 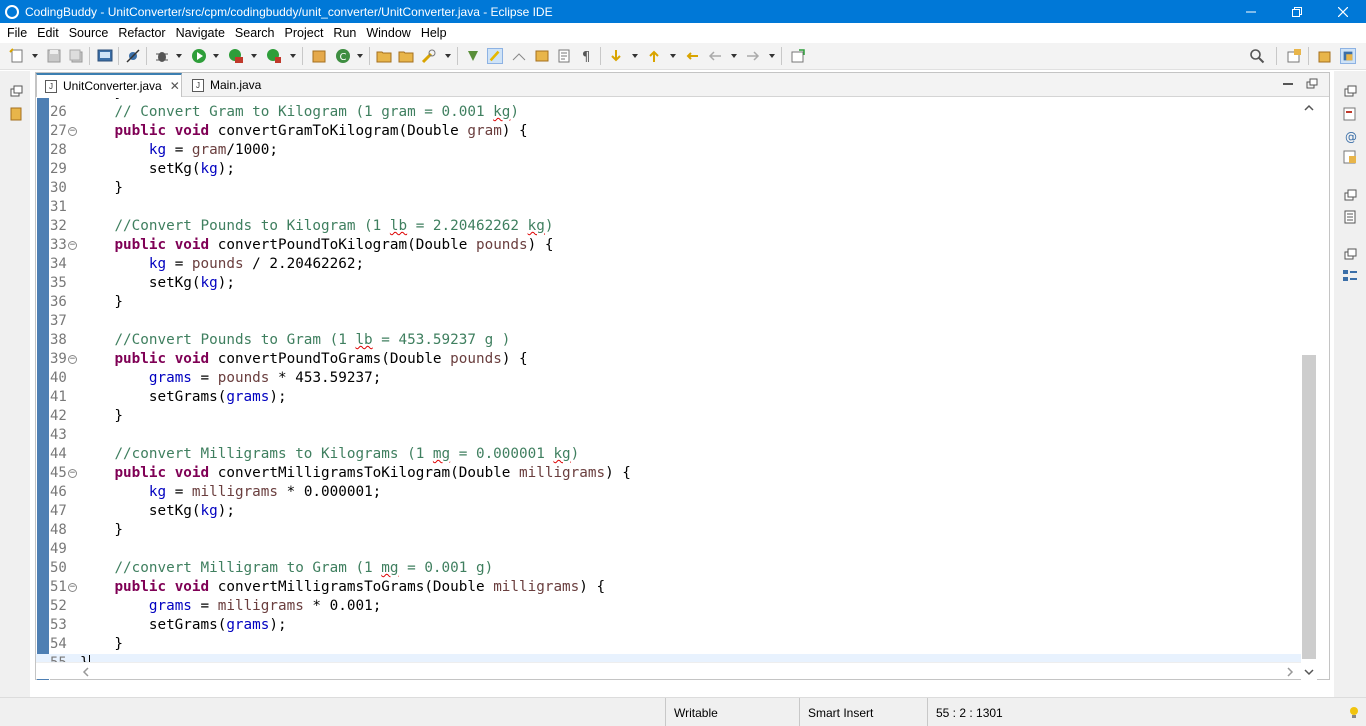 I want to click on menu-source: Source, so click(x=89, y=33).